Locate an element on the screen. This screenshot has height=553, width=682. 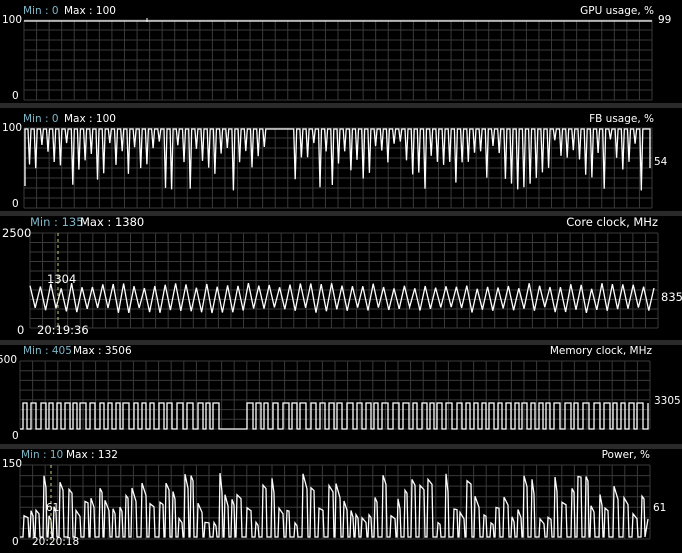
gpu-usage-ymin: 0 is located at coordinates (15, 96).